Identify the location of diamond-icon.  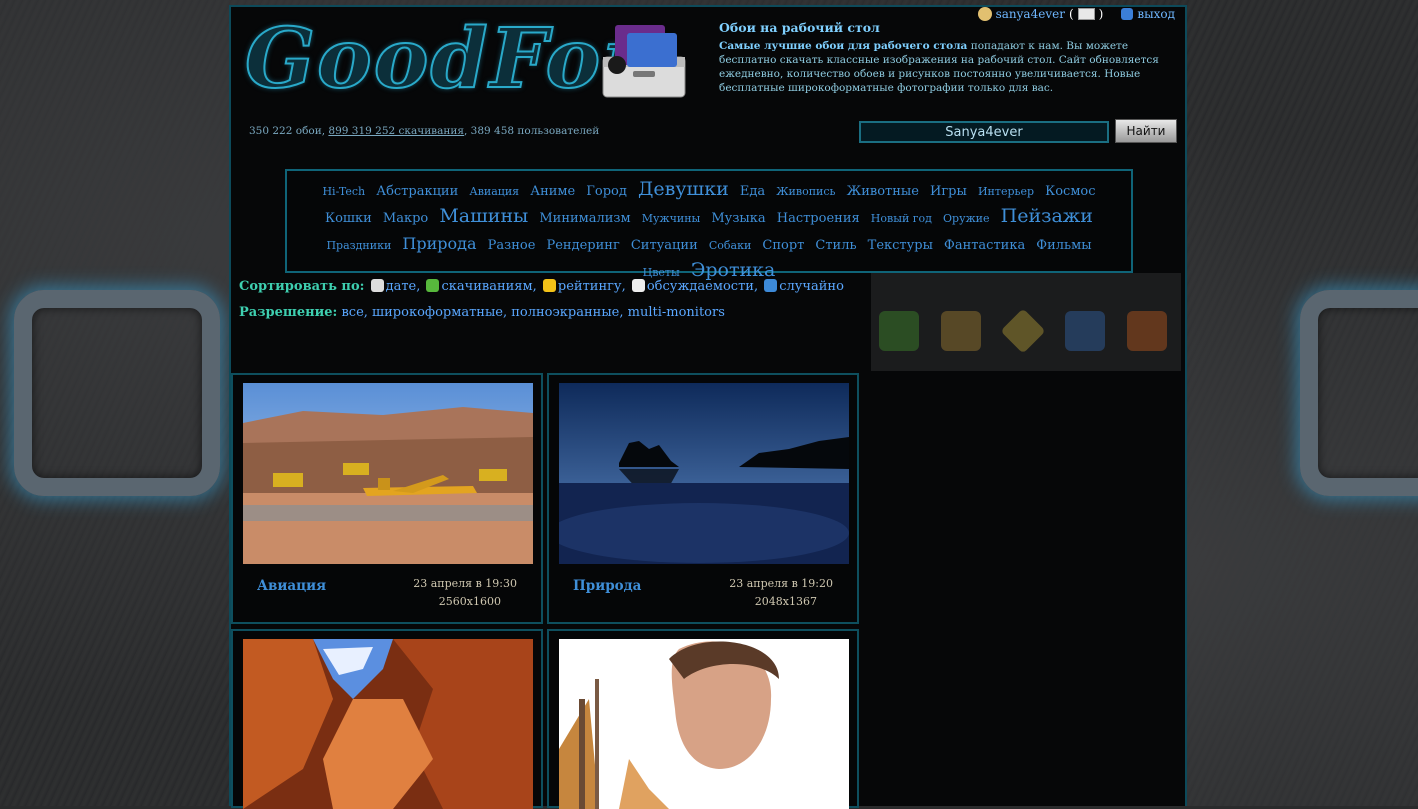
(1023, 331).